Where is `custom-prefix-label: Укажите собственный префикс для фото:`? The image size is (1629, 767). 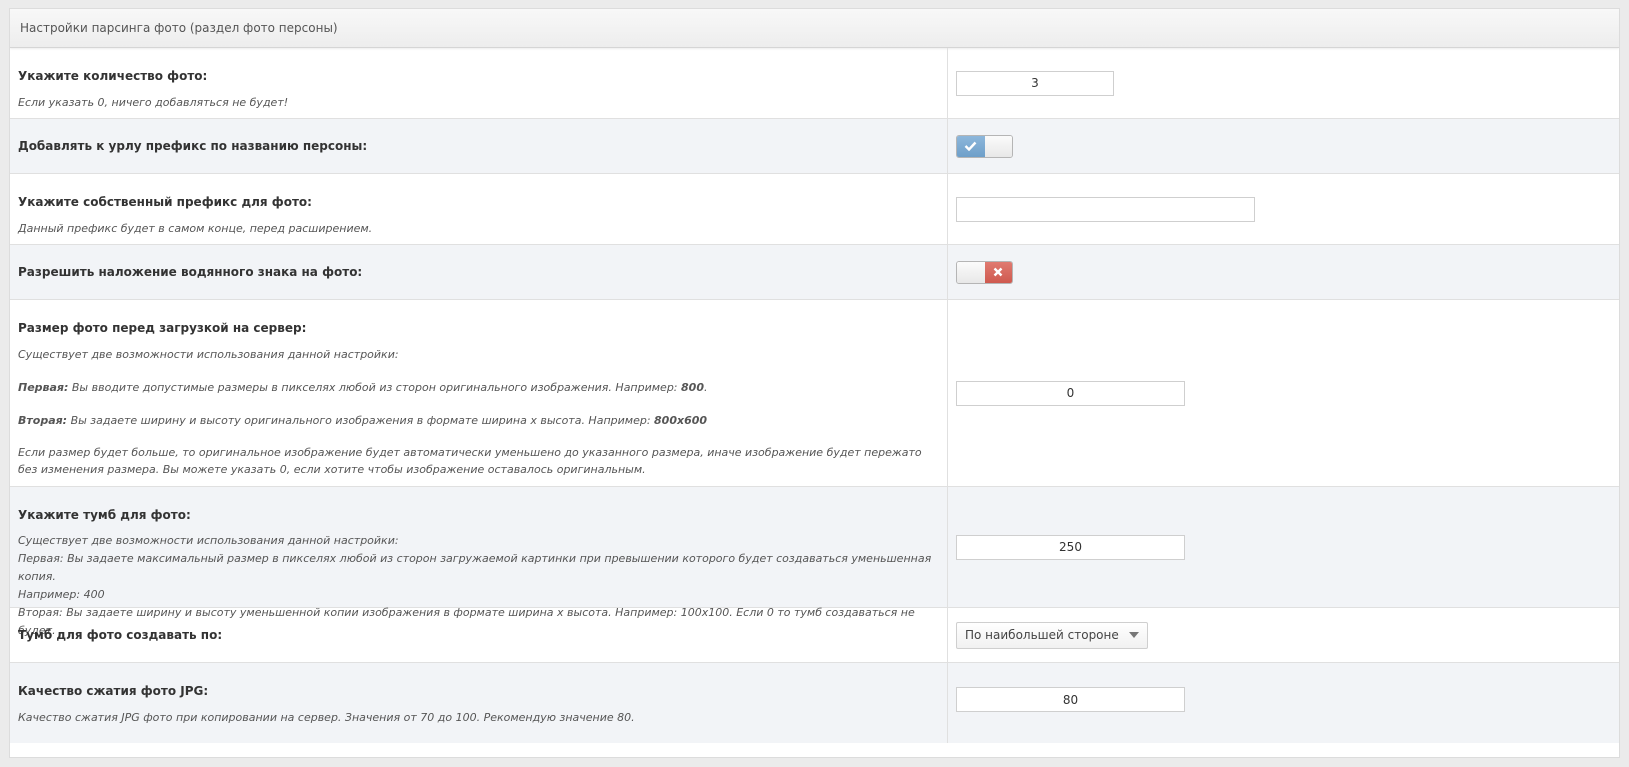
custom-prefix-label: Укажите собственный префикс для фото: is located at coordinates (165, 202).